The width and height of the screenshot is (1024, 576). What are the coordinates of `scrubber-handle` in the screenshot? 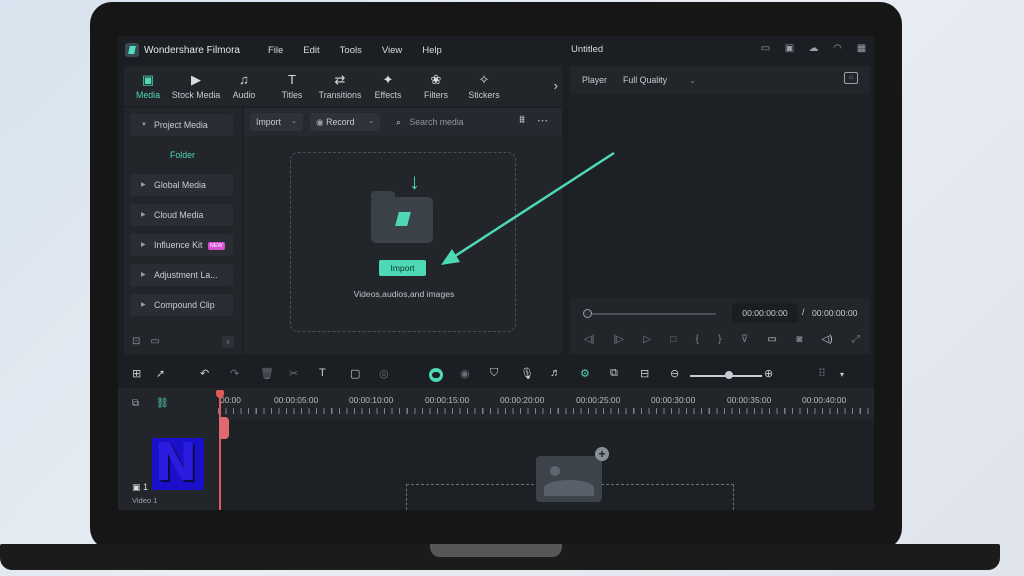 It's located at (587, 313).